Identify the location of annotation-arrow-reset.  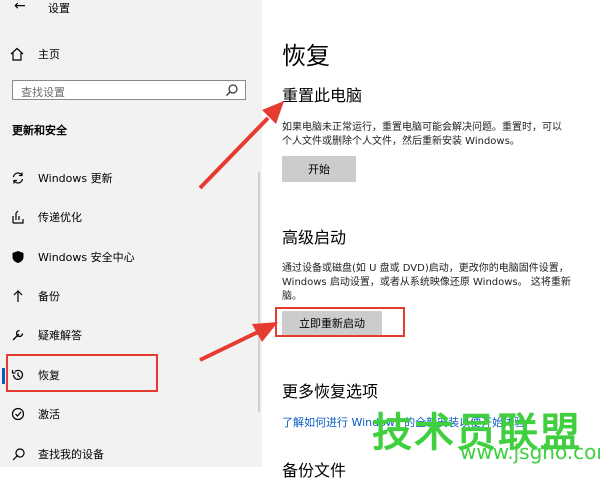
(241, 145).